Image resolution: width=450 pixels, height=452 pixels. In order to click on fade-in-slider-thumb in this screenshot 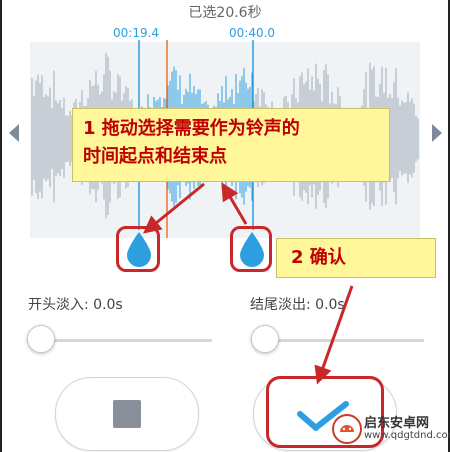, I will do `click(41, 339)`.